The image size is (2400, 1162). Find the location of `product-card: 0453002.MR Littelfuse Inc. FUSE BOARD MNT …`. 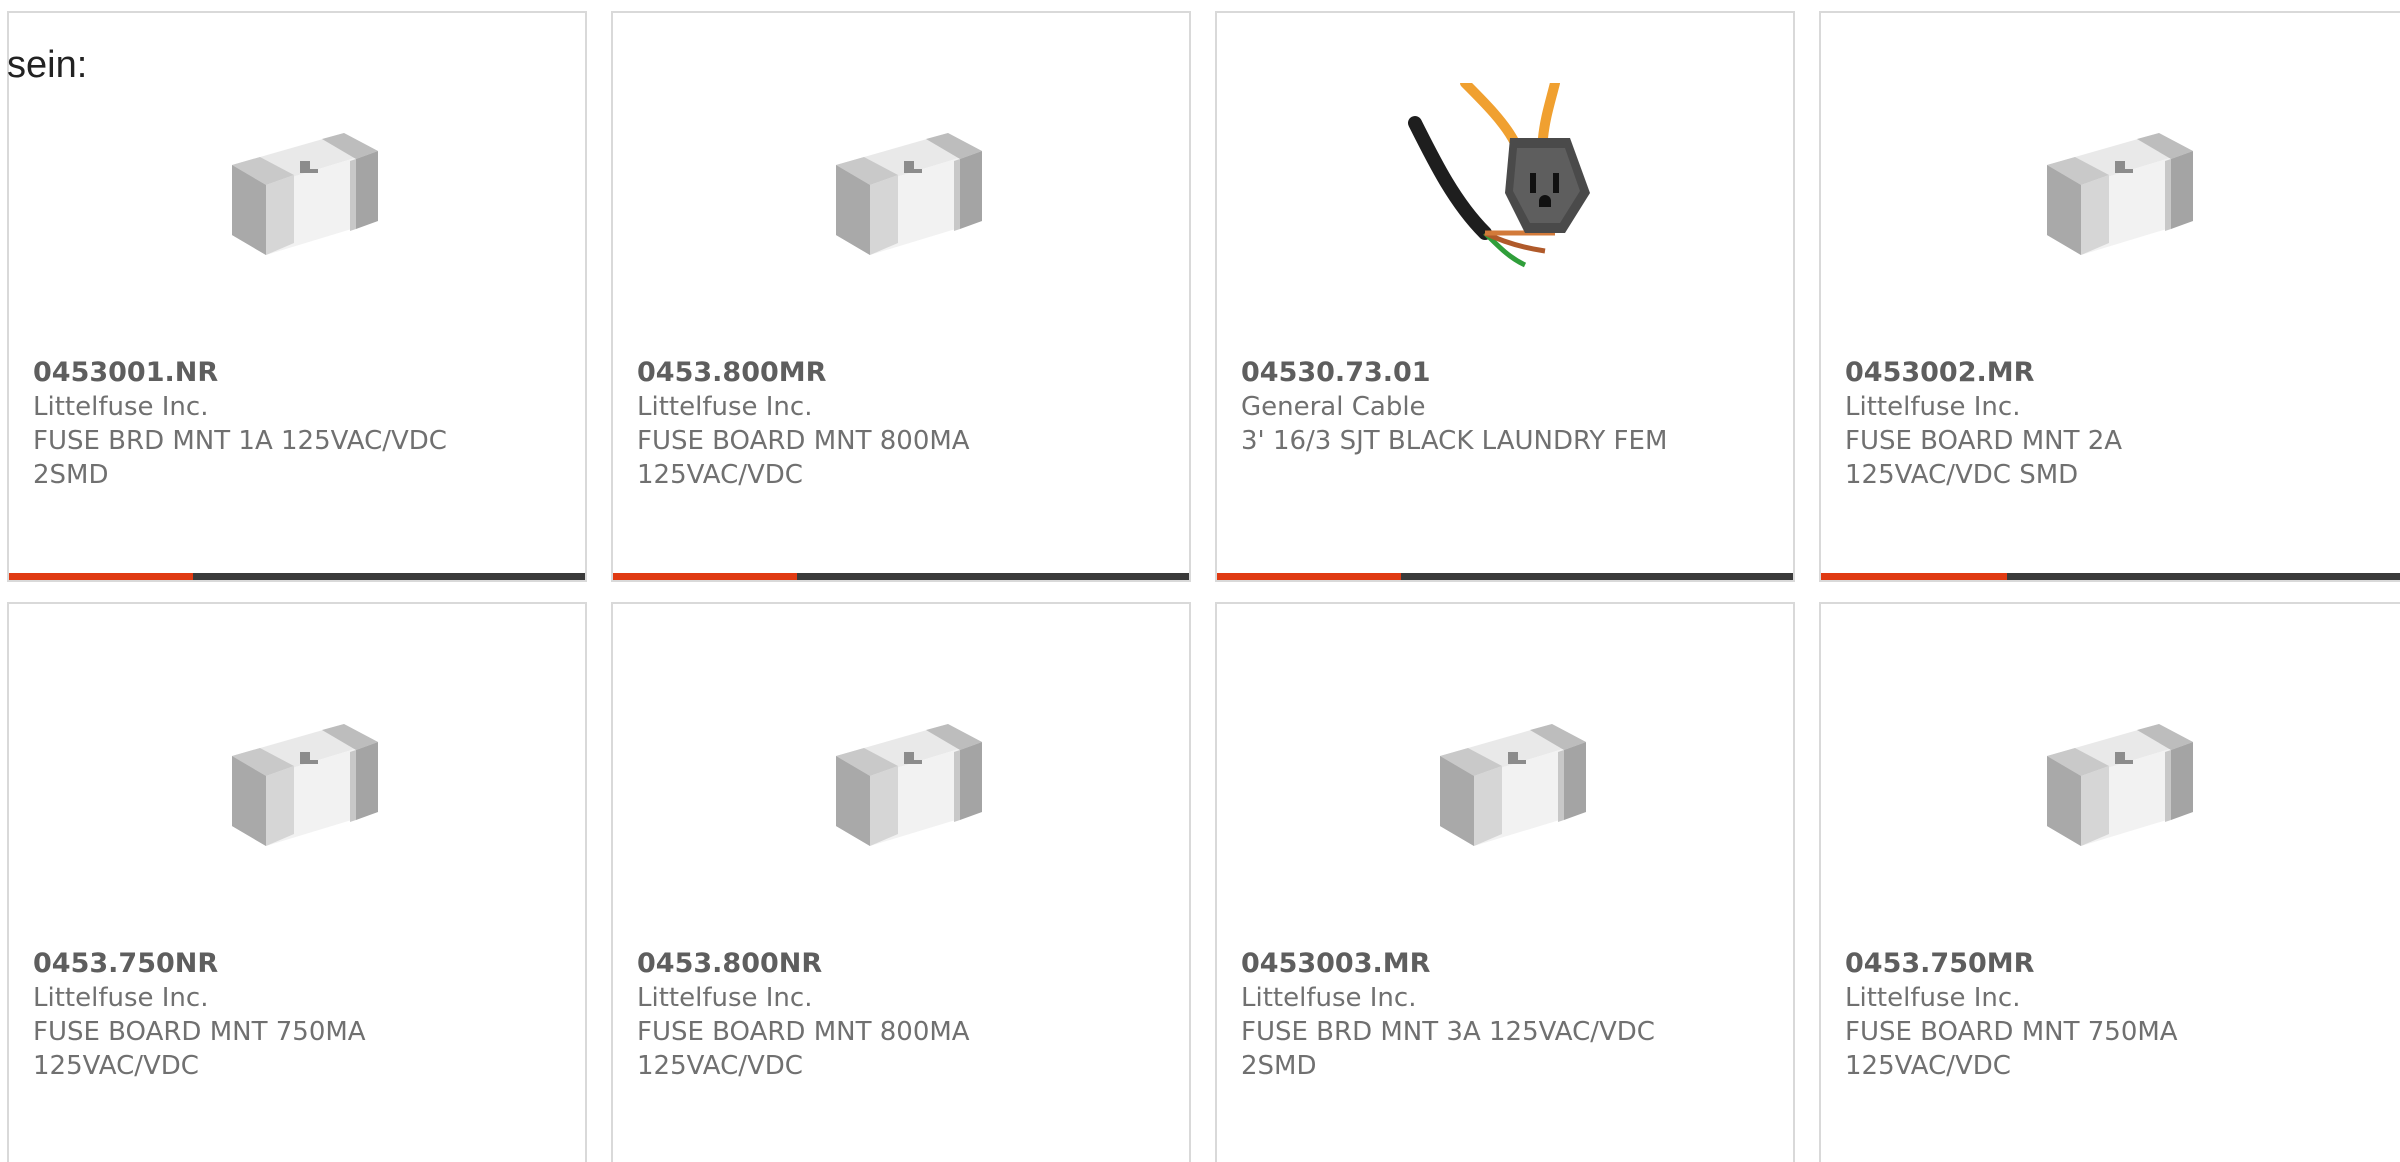

product-card: 0453002.MR Littelfuse Inc. FUSE BOARD MNT … is located at coordinates (2109, 296).